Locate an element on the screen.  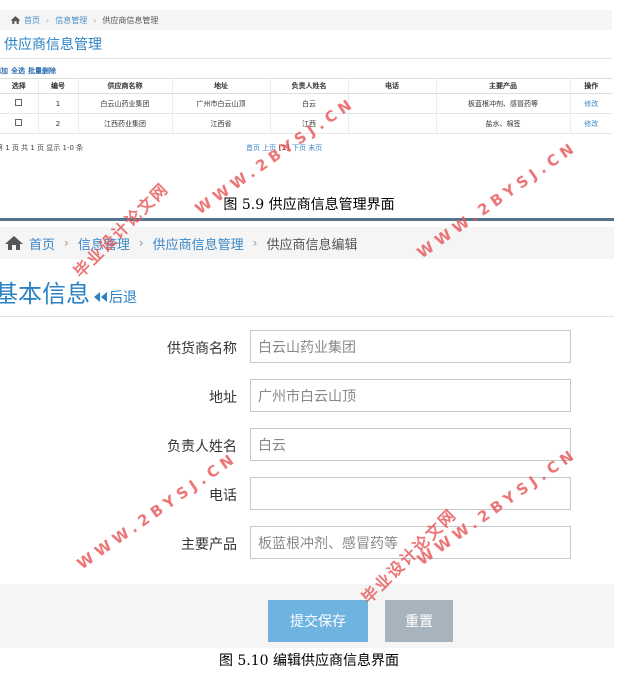
select-all-link: 全选 is located at coordinates (18, 71).